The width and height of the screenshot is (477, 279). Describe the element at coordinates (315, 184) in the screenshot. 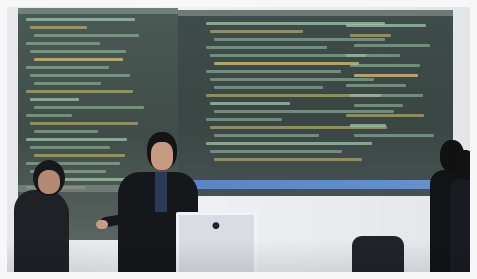

I see `right-status-bar` at that location.